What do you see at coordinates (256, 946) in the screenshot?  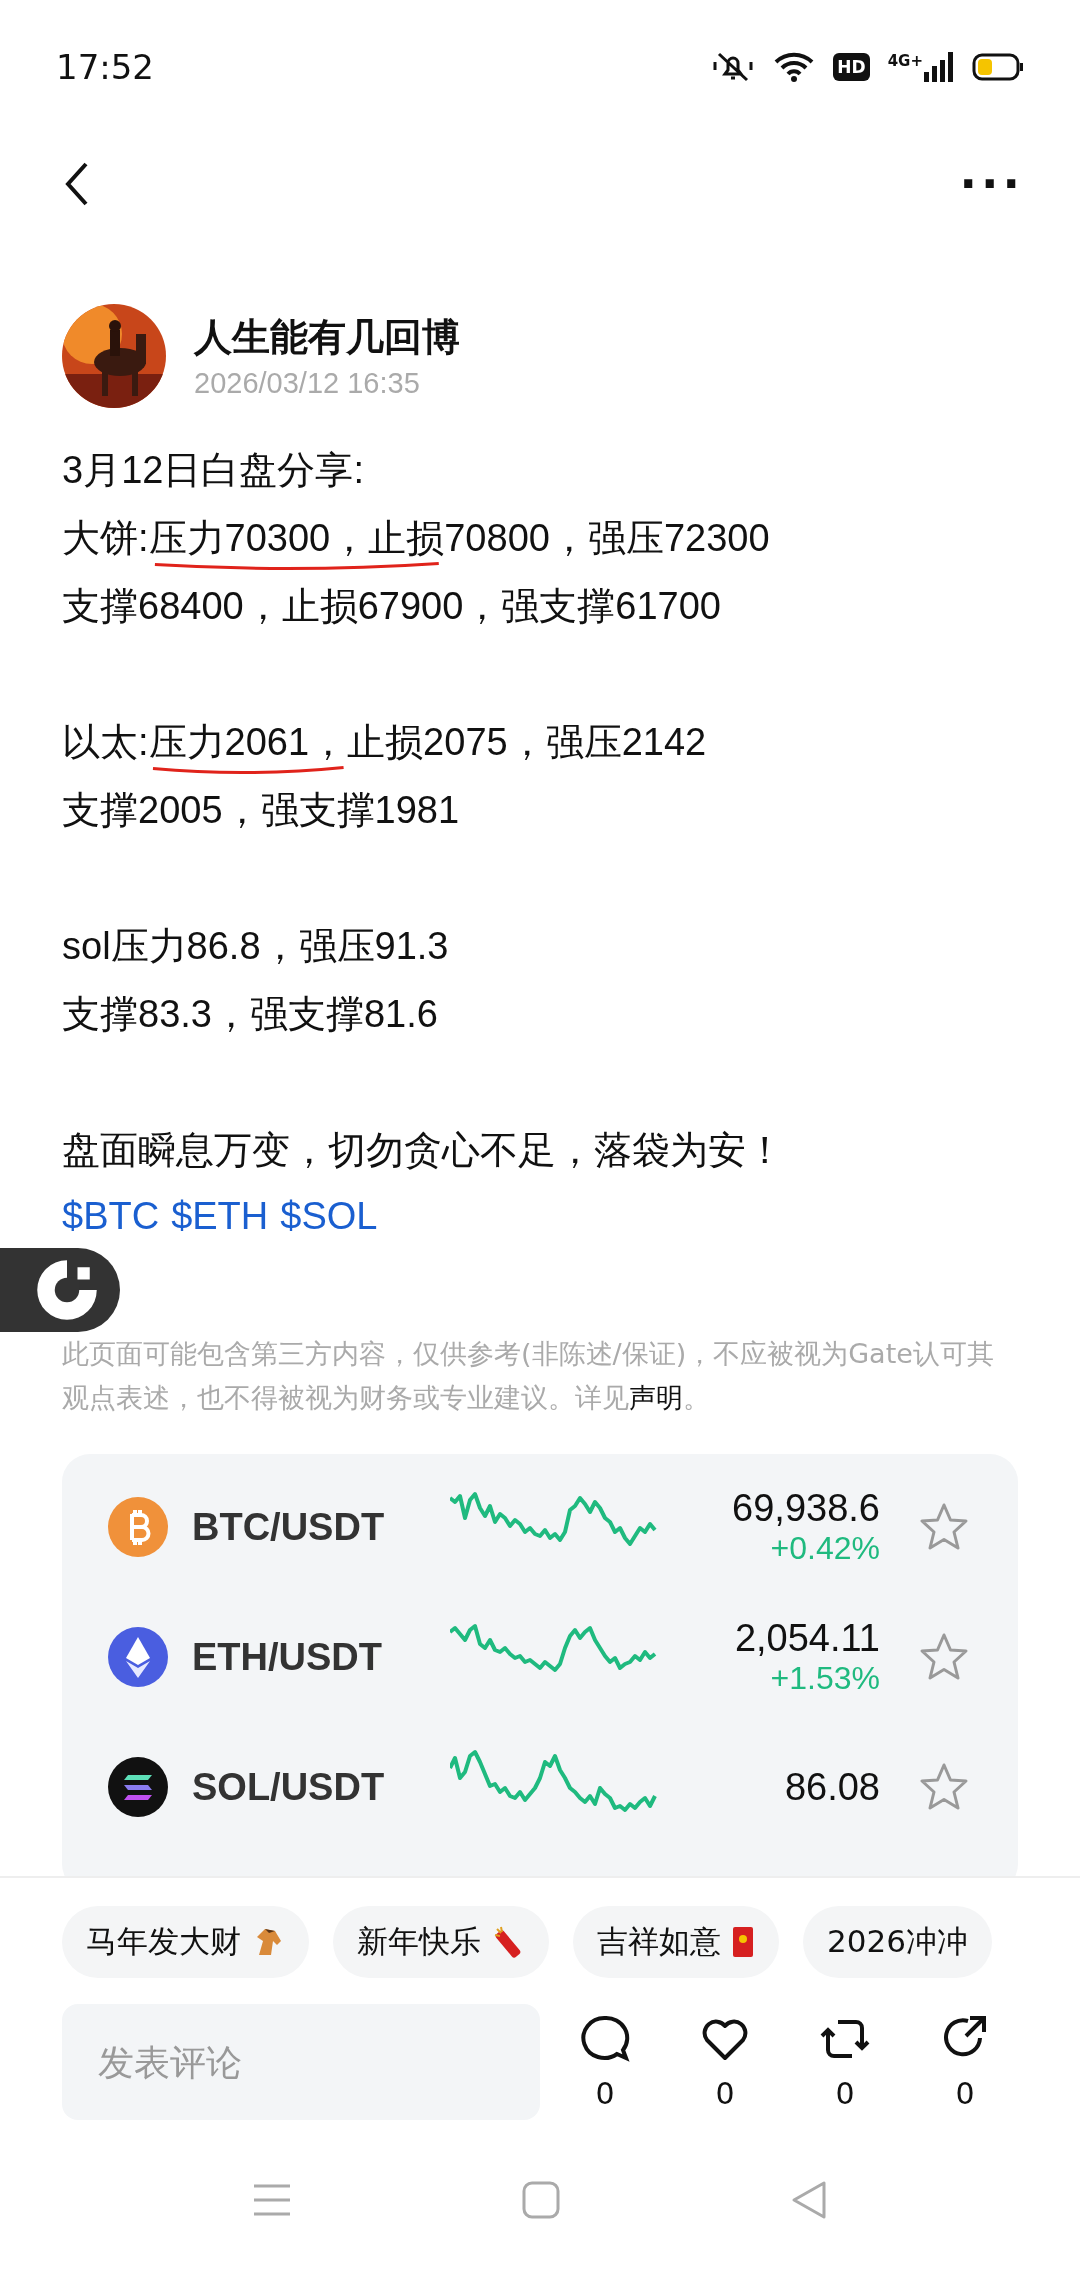 I see `post-text: sol压力86.8，强压91.3` at bounding box center [256, 946].